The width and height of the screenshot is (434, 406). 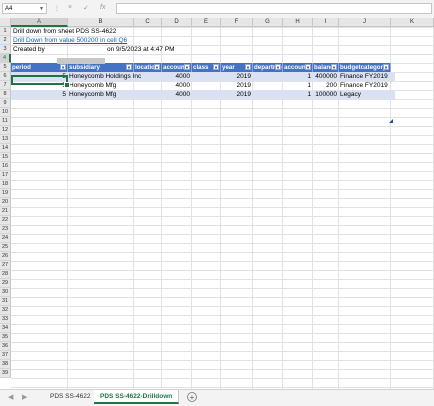 What do you see at coordinates (5, 292) in the screenshot?
I see `row-header-30: 30` at bounding box center [5, 292].